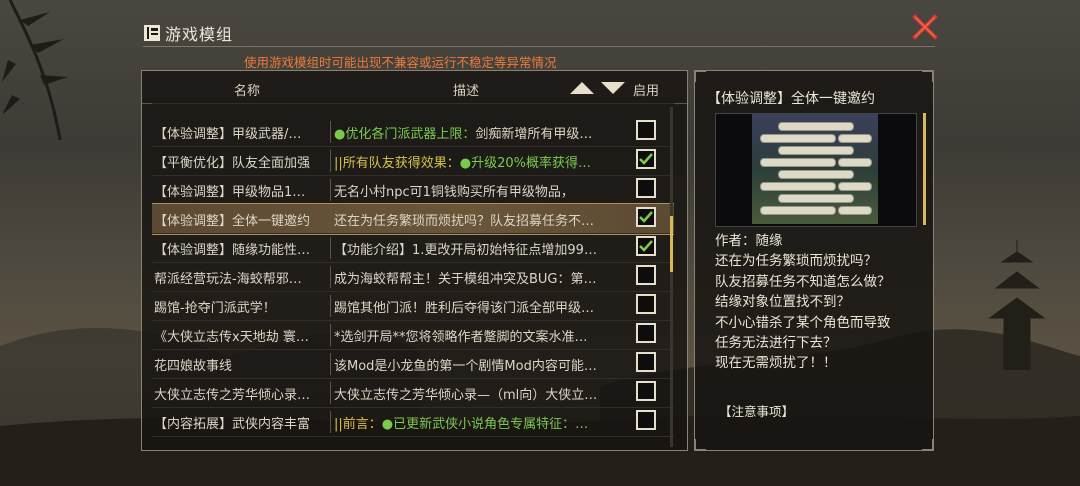 The image size is (1080, 486). Describe the element at coordinates (152, 33) in the screenshot. I see `mod-book-icon` at that location.